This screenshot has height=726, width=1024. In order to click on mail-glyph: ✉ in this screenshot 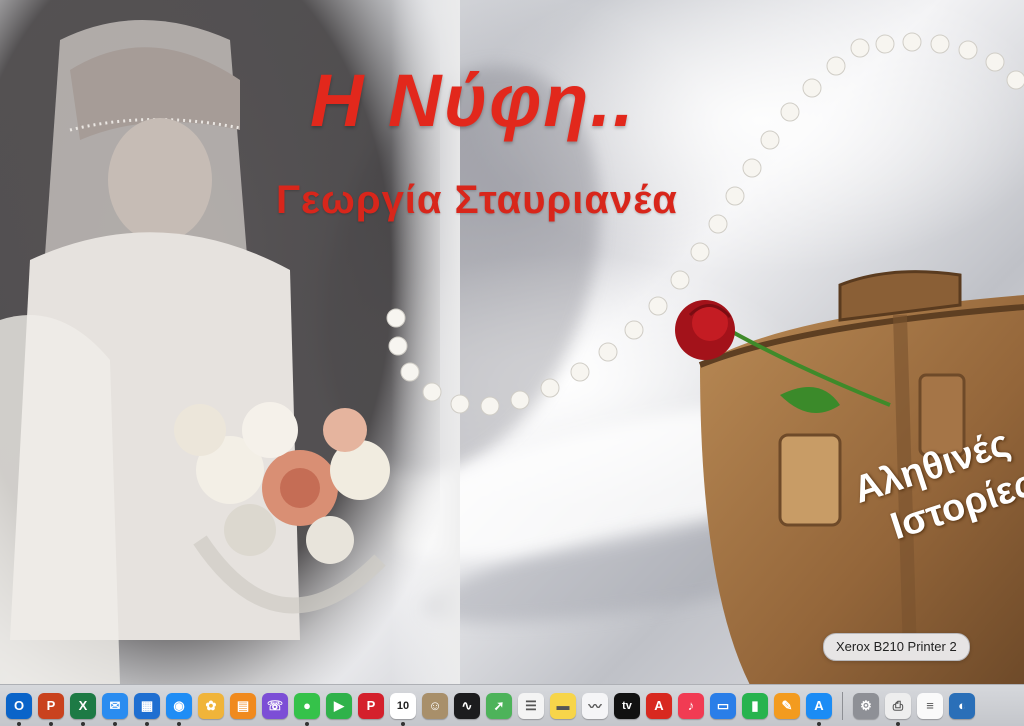, I will do `click(115, 705)`.